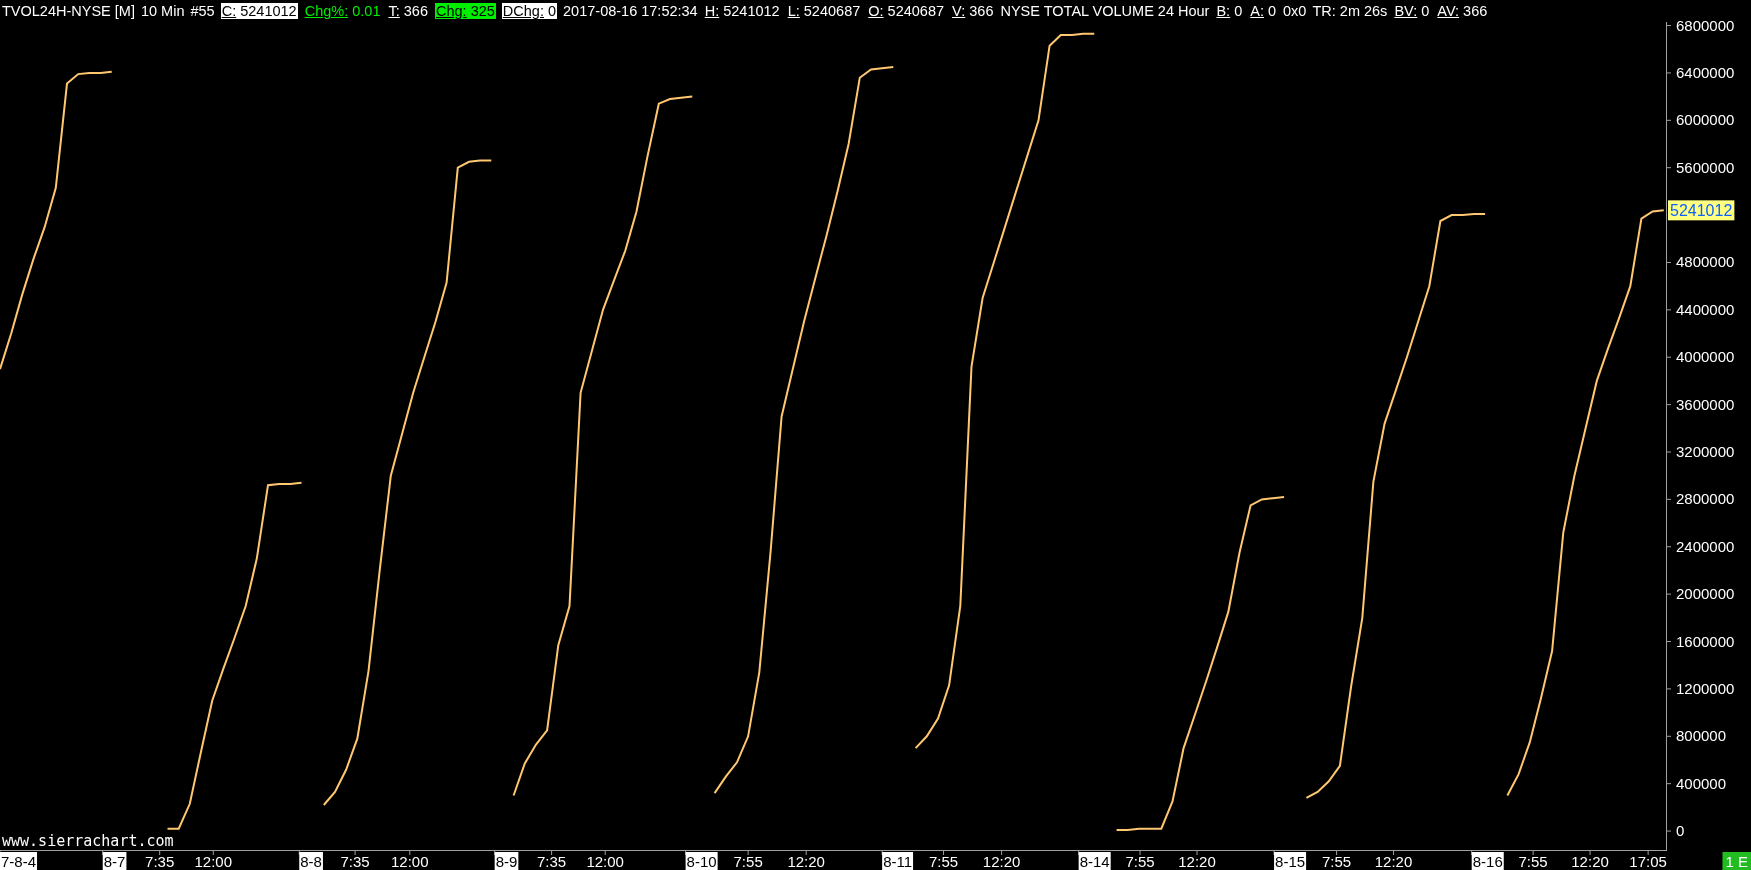 This screenshot has height=870, width=1751. I want to click on axis-label: 5600000, so click(1705, 167).